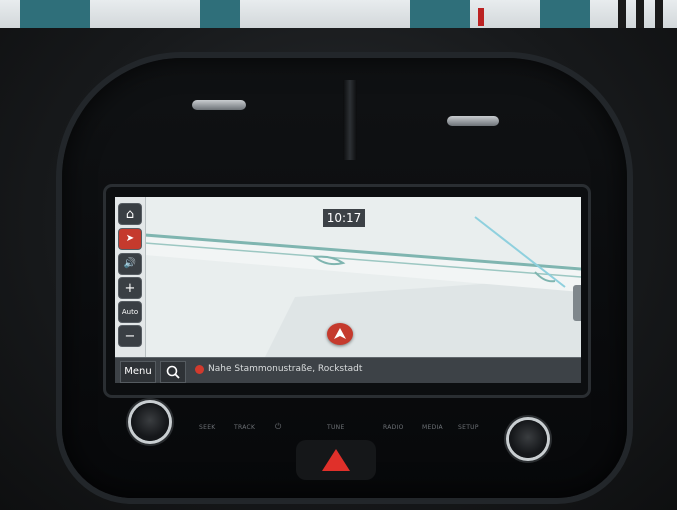  Describe the element at coordinates (336, 427) in the screenshot. I see `hard-button-tune: TUNE` at that location.